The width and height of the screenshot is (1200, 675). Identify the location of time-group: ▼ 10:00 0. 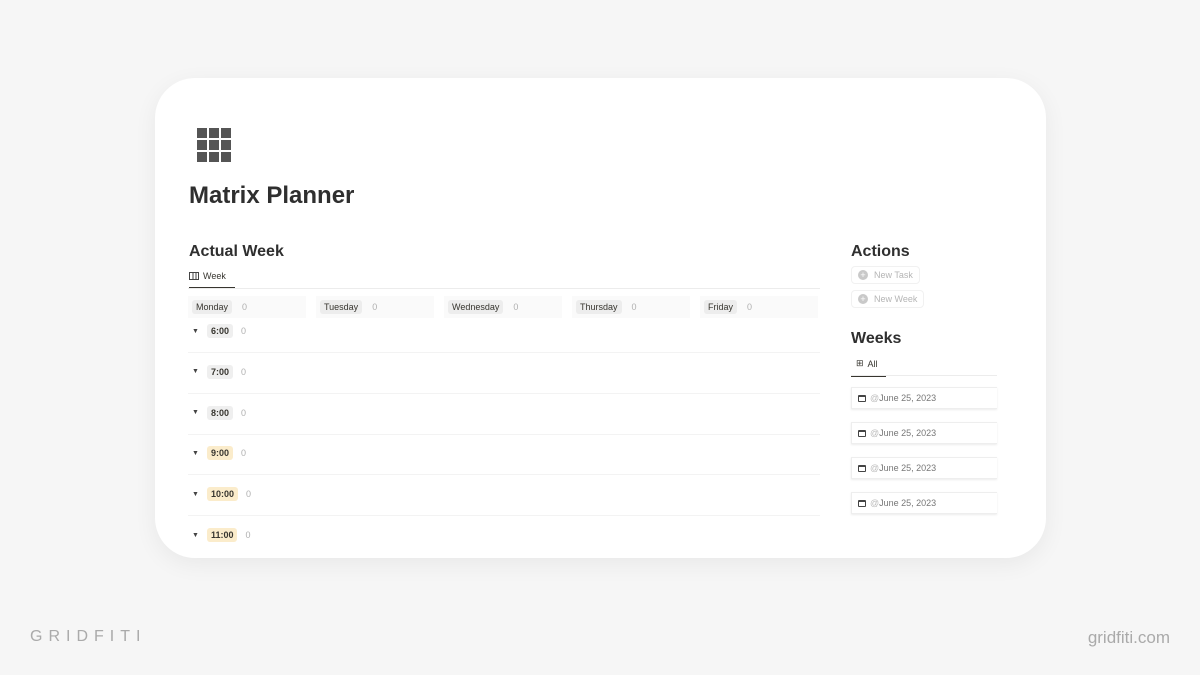
(221, 494).